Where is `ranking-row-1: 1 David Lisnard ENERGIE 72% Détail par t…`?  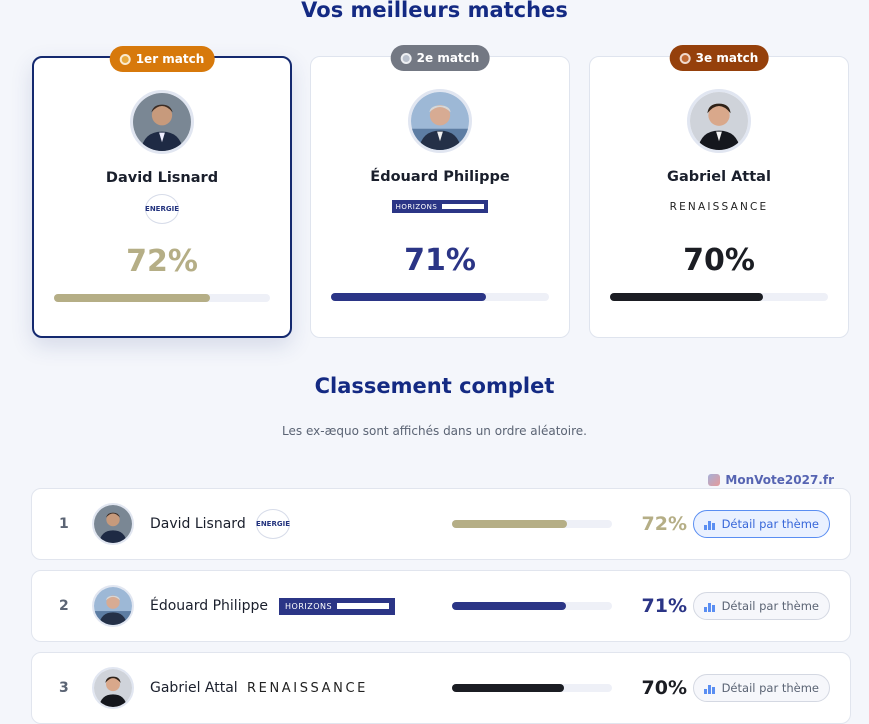
ranking-row-1: 1 David Lisnard ENERGIE 72% Détail par t… is located at coordinates (441, 524).